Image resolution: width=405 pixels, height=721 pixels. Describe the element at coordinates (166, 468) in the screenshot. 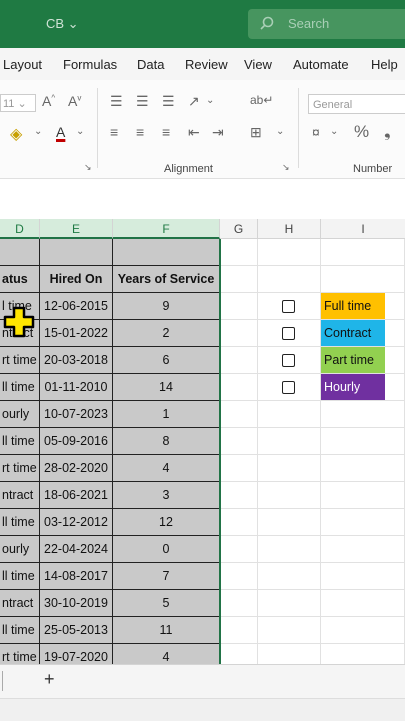

I see `years-of-service-cell: 4` at that location.